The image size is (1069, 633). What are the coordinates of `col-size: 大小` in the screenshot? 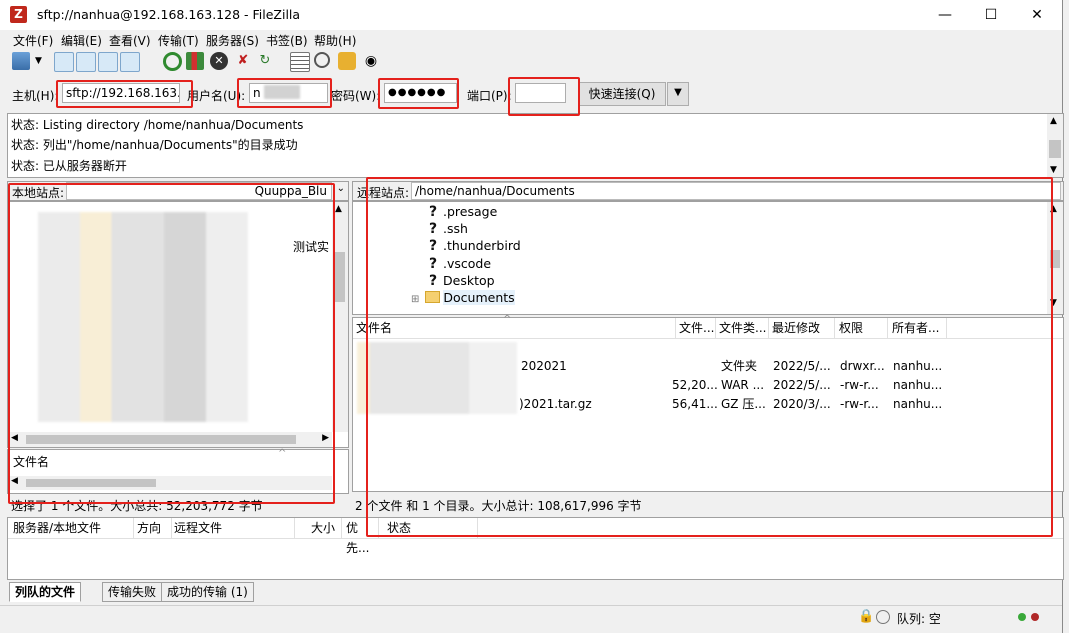 It's located at (325, 528).